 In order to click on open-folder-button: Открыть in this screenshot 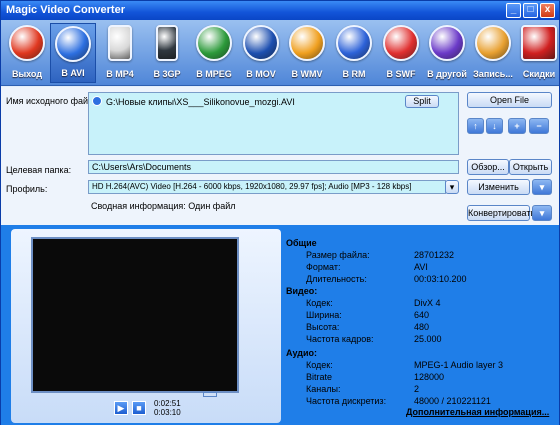, I will do `click(530, 167)`.